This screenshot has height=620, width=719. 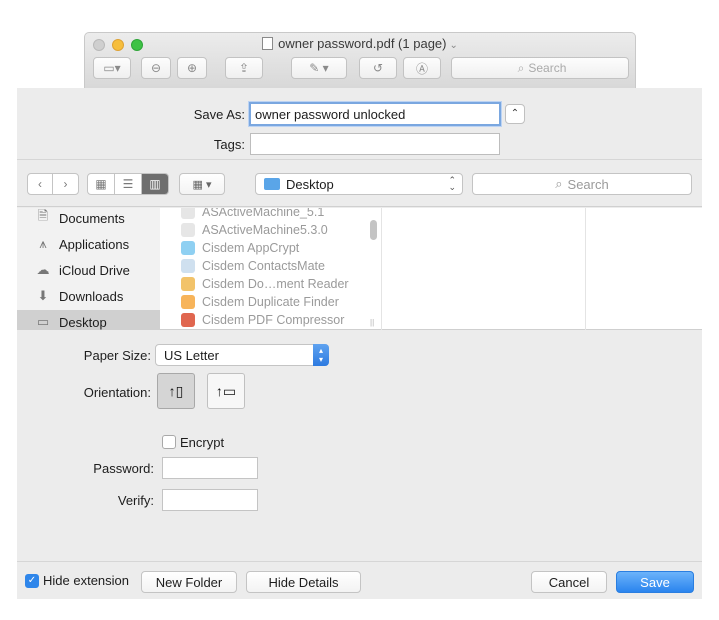 I want to click on paper-size-popup: US Letter ▴ ▾, so click(x=242, y=355).